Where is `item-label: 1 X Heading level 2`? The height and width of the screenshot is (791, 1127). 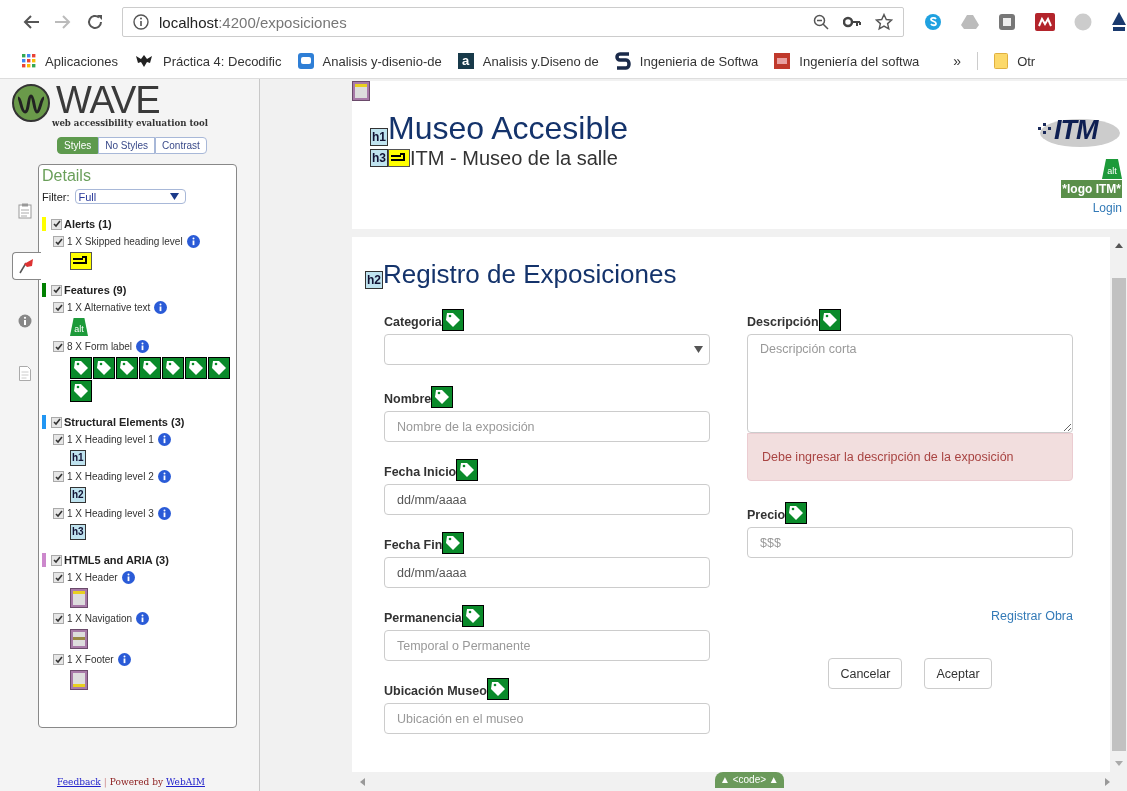
item-label: 1 X Heading level 2 is located at coordinates (110, 476).